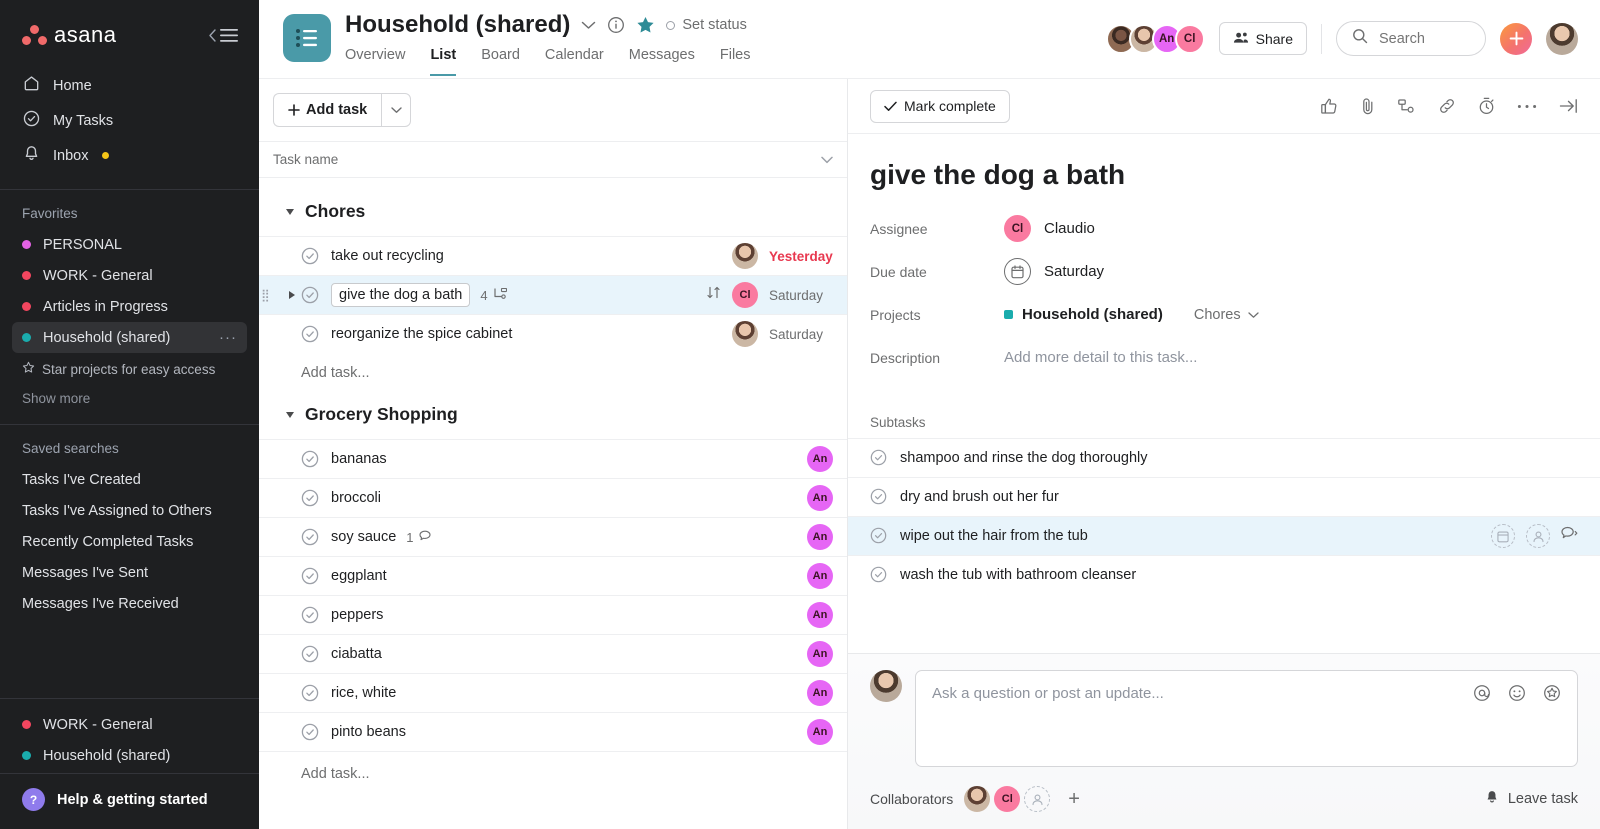 The image size is (1600, 829). What do you see at coordinates (1569, 536) in the screenshot?
I see `comment-icon` at bounding box center [1569, 536].